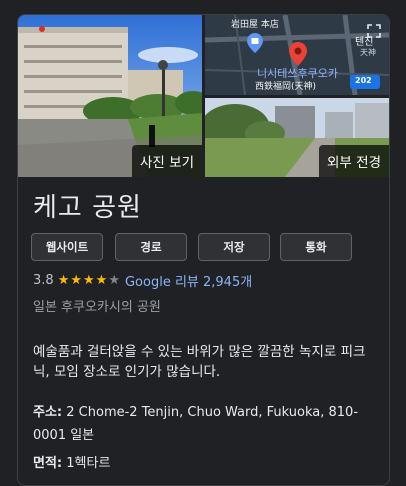 The width and height of the screenshot is (406, 486). I want to click on place-title: 케고 공원, so click(87, 208).